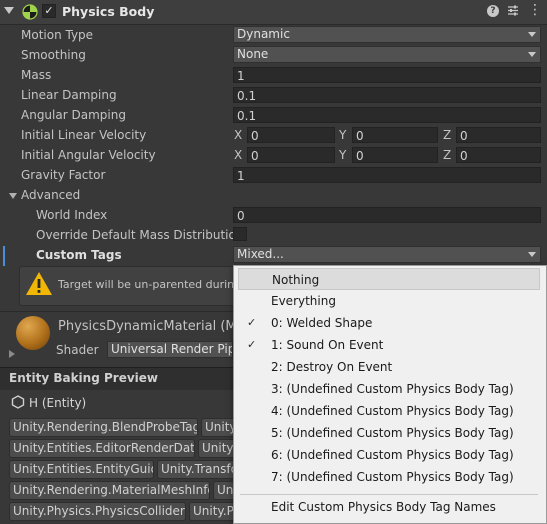 Image resolution: width=547 pixels, height=524 pixels. What do you see at coordinates (30, 12) in the screenshot?
I see `physics-body-icon` at bounding box center [30, 12].